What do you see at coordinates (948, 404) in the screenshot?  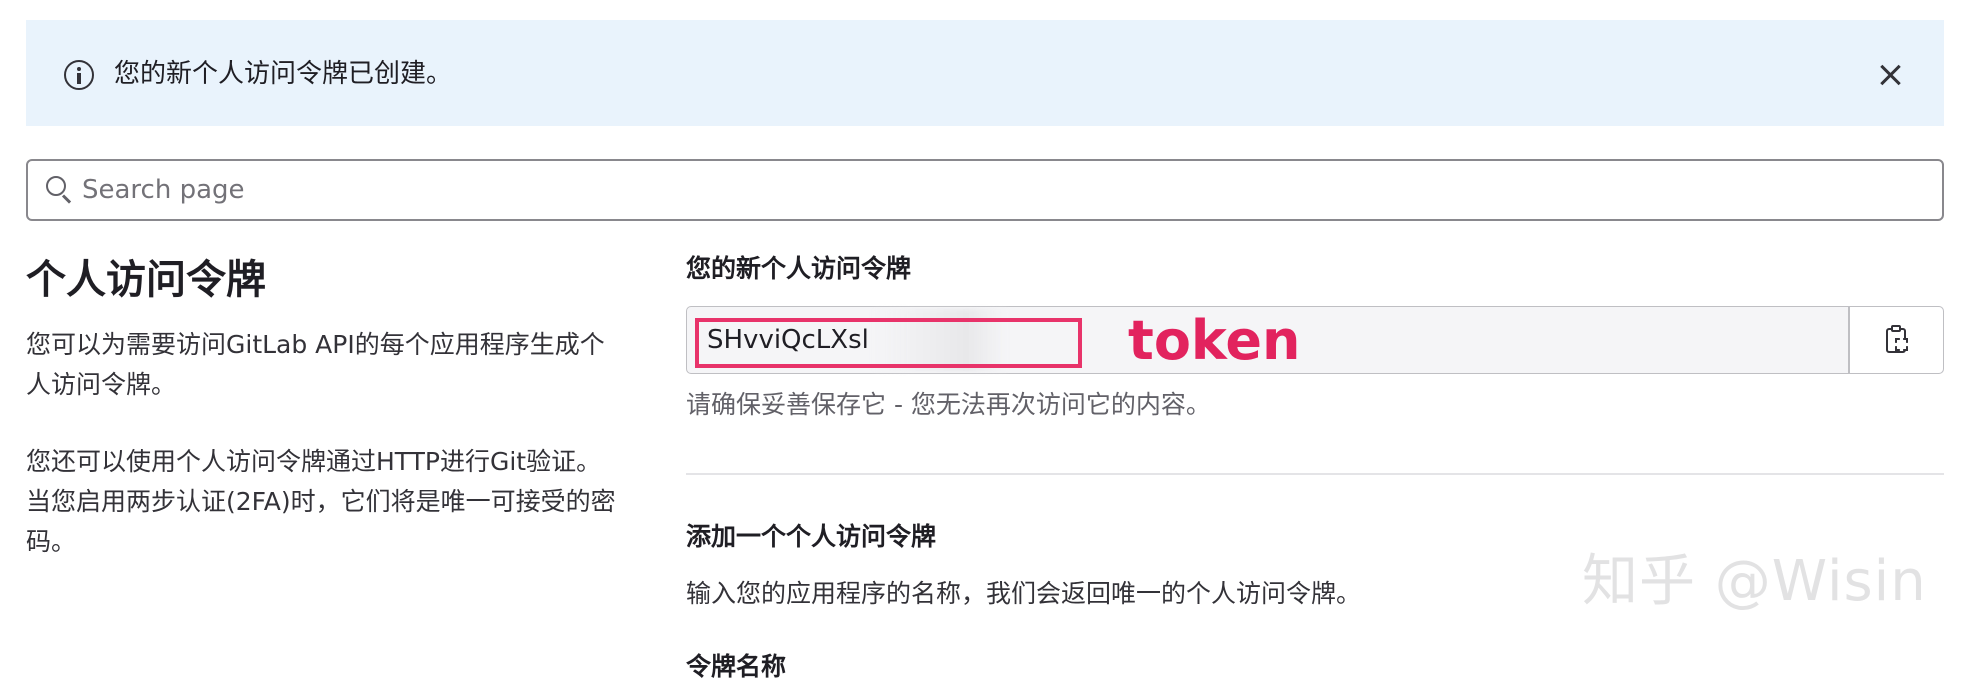 I see `token-help-text: 请确保妥善保存它 - 您无法再次访问它的内容。` at bounding box center [948, 404].